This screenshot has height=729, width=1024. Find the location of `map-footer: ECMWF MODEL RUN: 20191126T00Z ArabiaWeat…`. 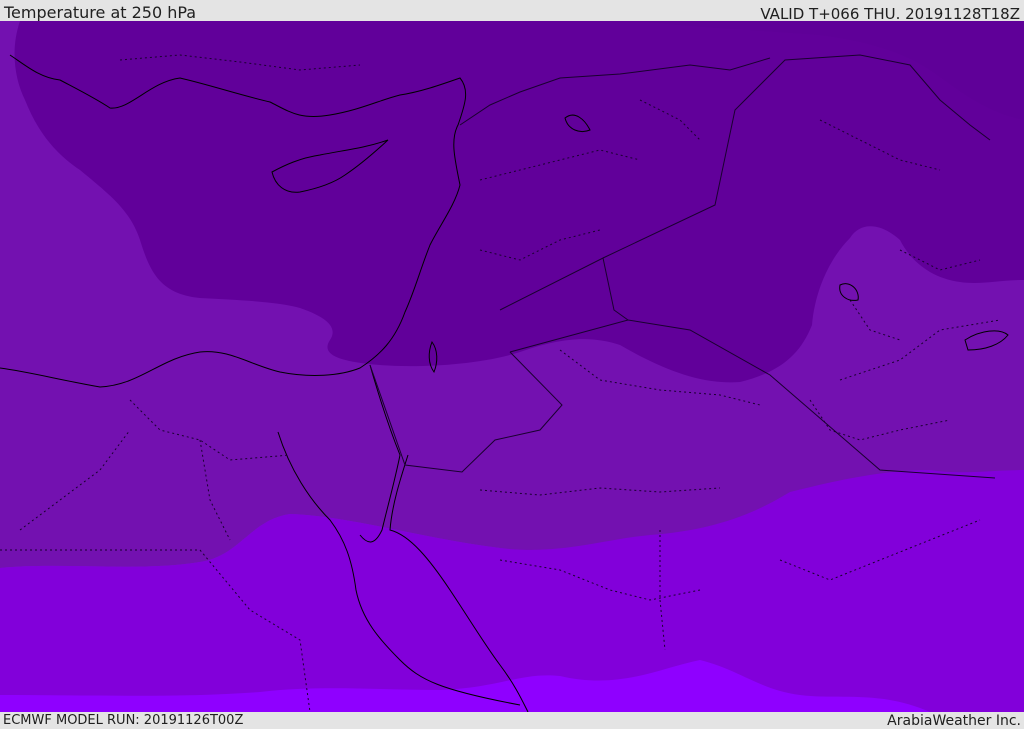

map-footer: ECMWF MODEL RUN: 20191126T00Z ArabiaWeat… is located at coordinates (512, 720).